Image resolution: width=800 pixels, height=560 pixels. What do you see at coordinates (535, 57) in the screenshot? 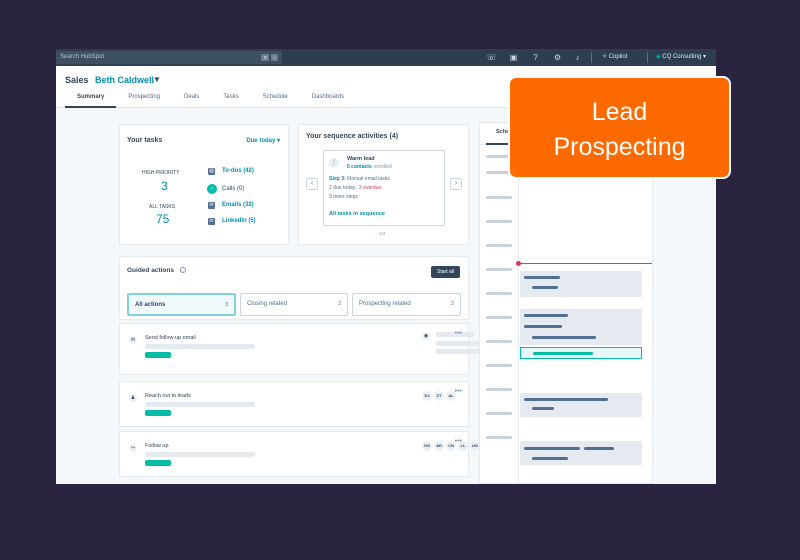
I see `help-icon: ?` at bounding box center [535, 57].